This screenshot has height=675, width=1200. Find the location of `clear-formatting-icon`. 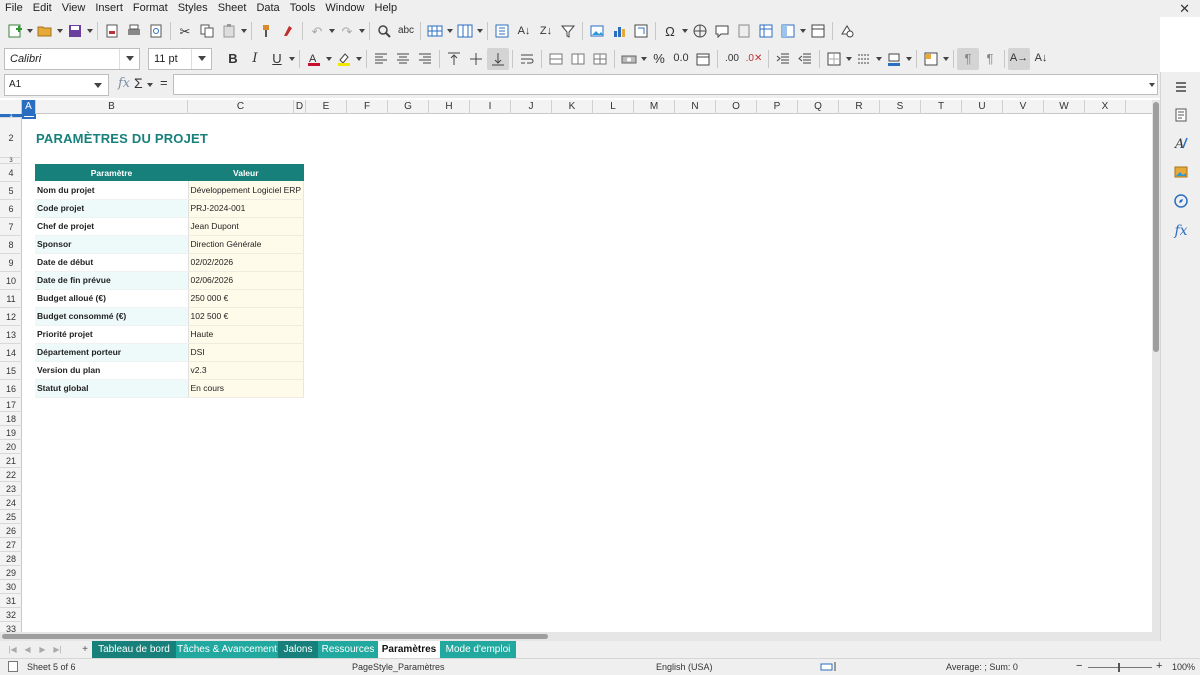

clear-formatting-icon is located at coordinates (288, 31).